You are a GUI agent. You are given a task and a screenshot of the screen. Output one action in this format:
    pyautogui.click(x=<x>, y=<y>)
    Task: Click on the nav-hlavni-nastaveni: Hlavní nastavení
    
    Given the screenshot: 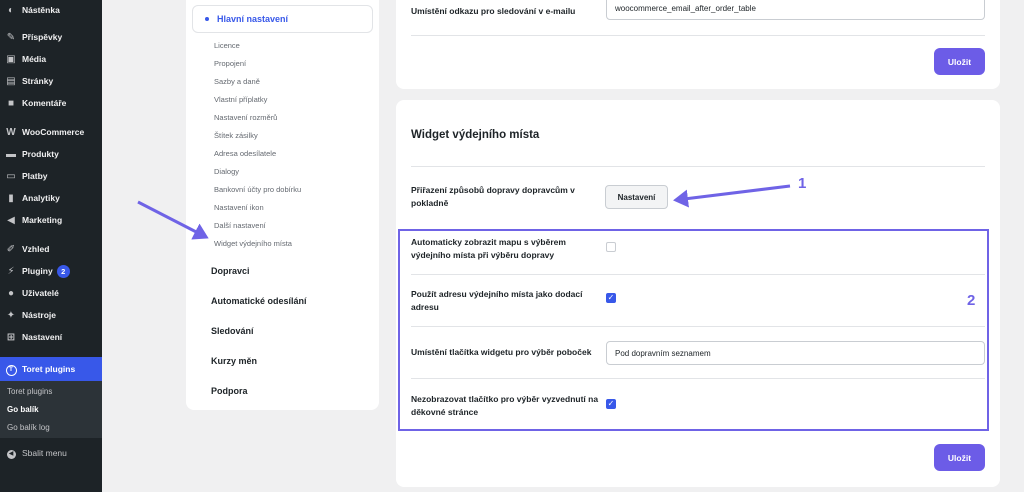 What is the action you would take?
    pyautogui.click(x=282, y=19)
    